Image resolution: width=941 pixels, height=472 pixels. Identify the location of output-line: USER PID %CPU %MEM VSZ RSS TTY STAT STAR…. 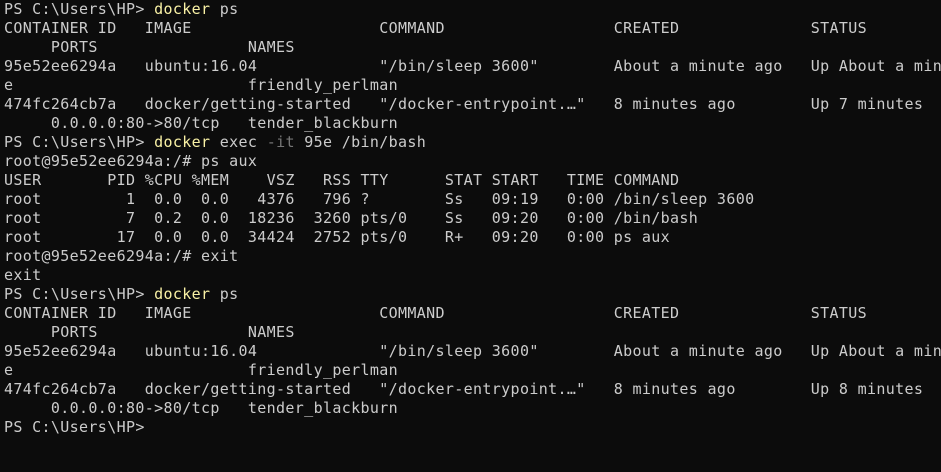
(342, 180).